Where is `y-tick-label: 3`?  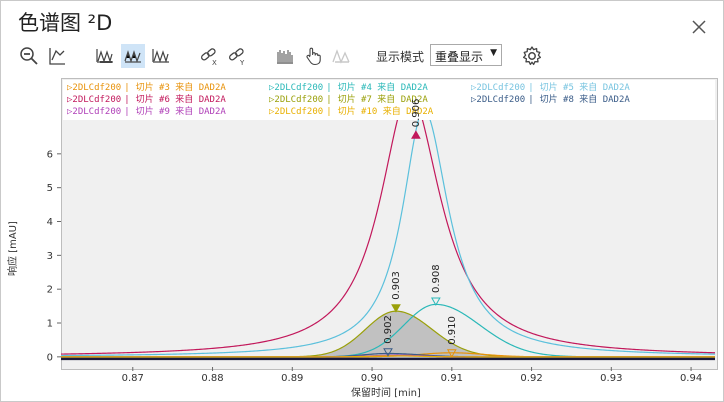 y-tick-label: 3 is located at coordinates (50, 256).